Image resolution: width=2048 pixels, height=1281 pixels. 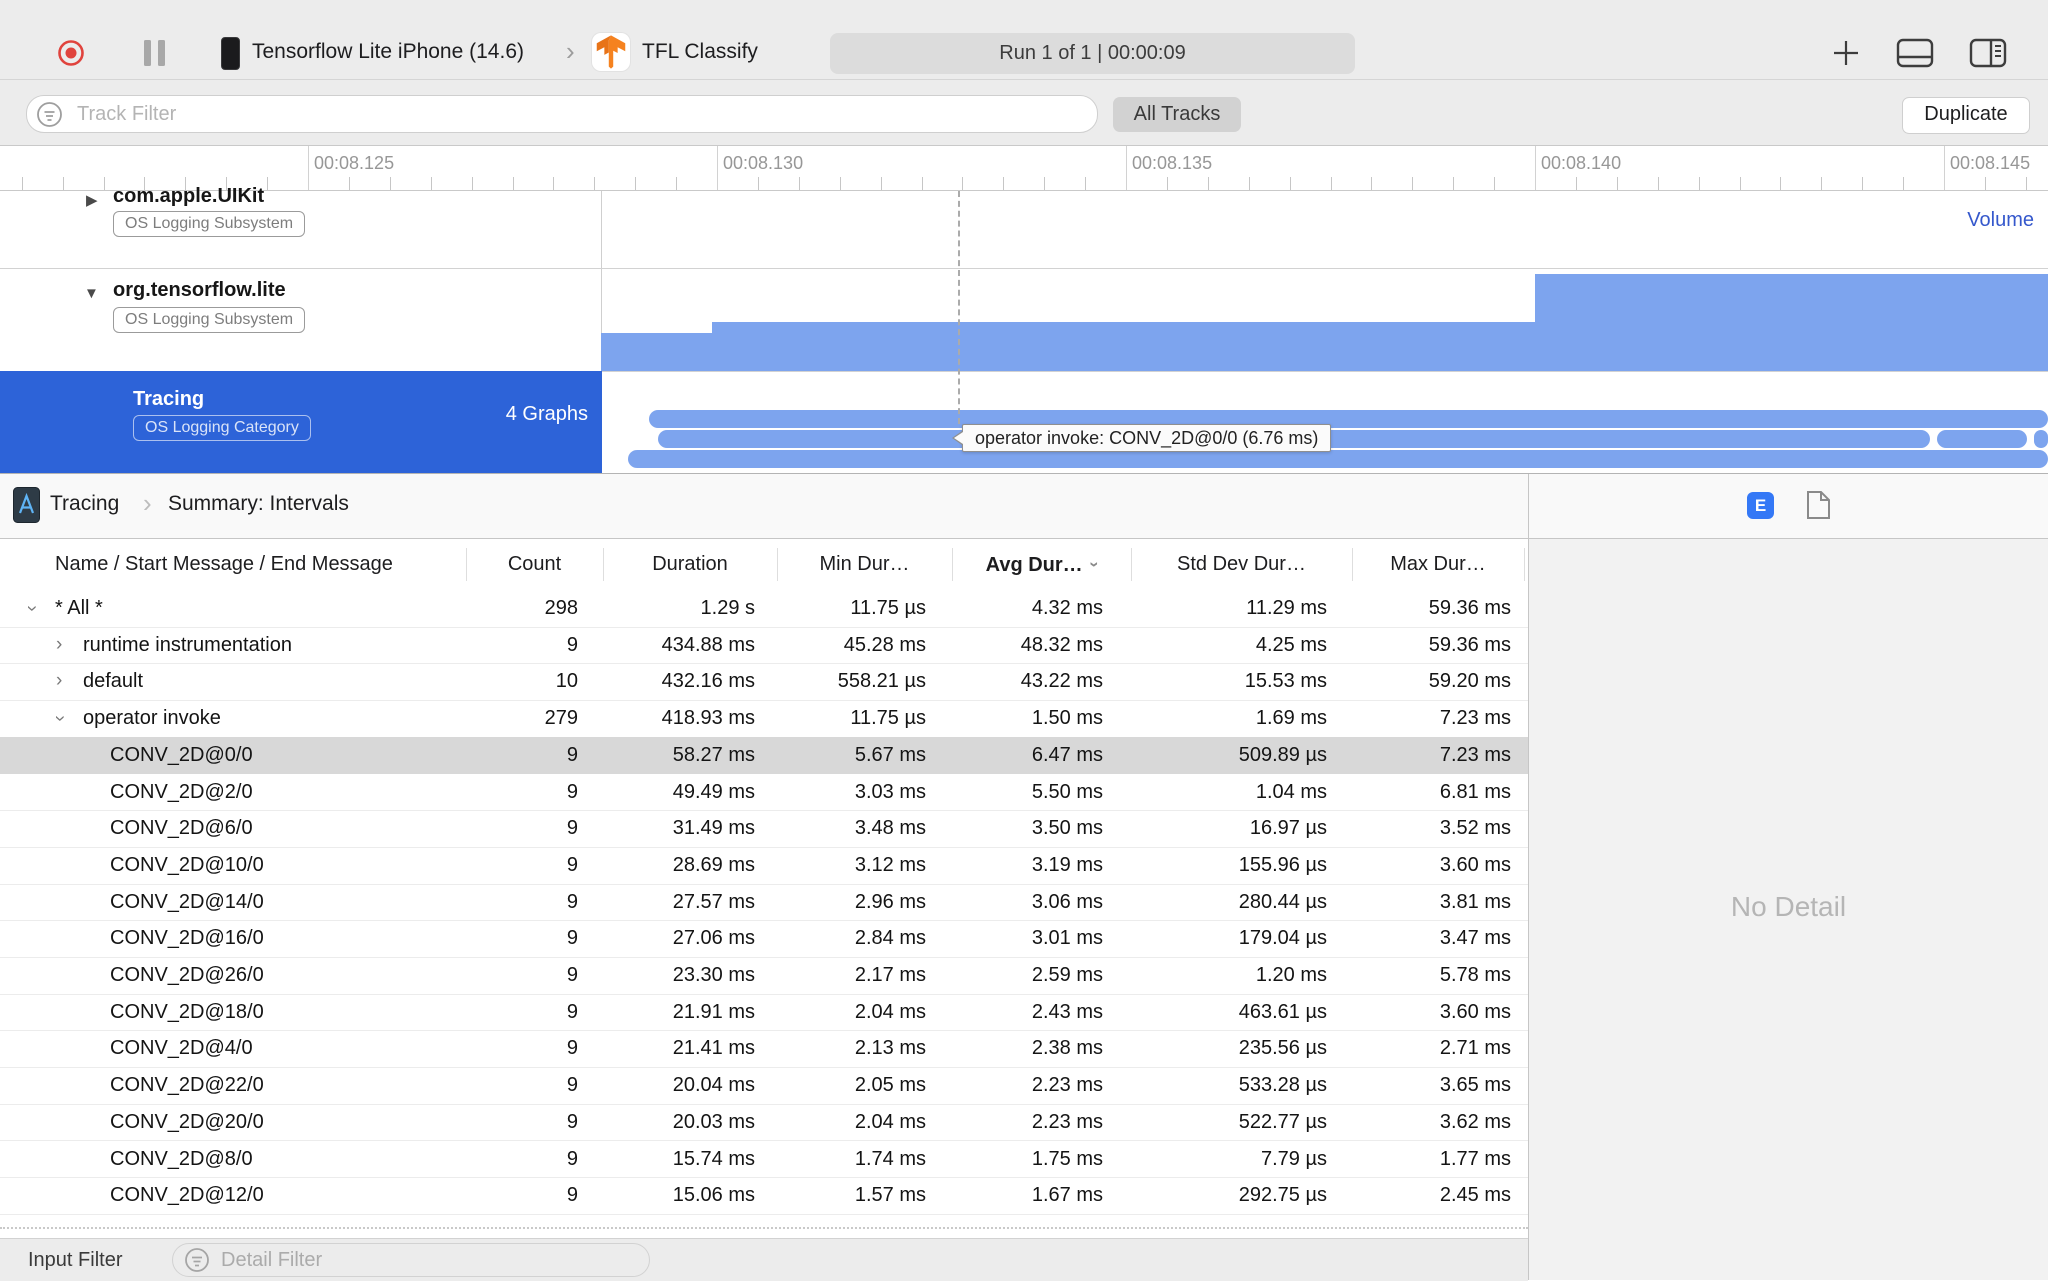 I want to click on detail-filter-input, so click(x=426, y=1260).